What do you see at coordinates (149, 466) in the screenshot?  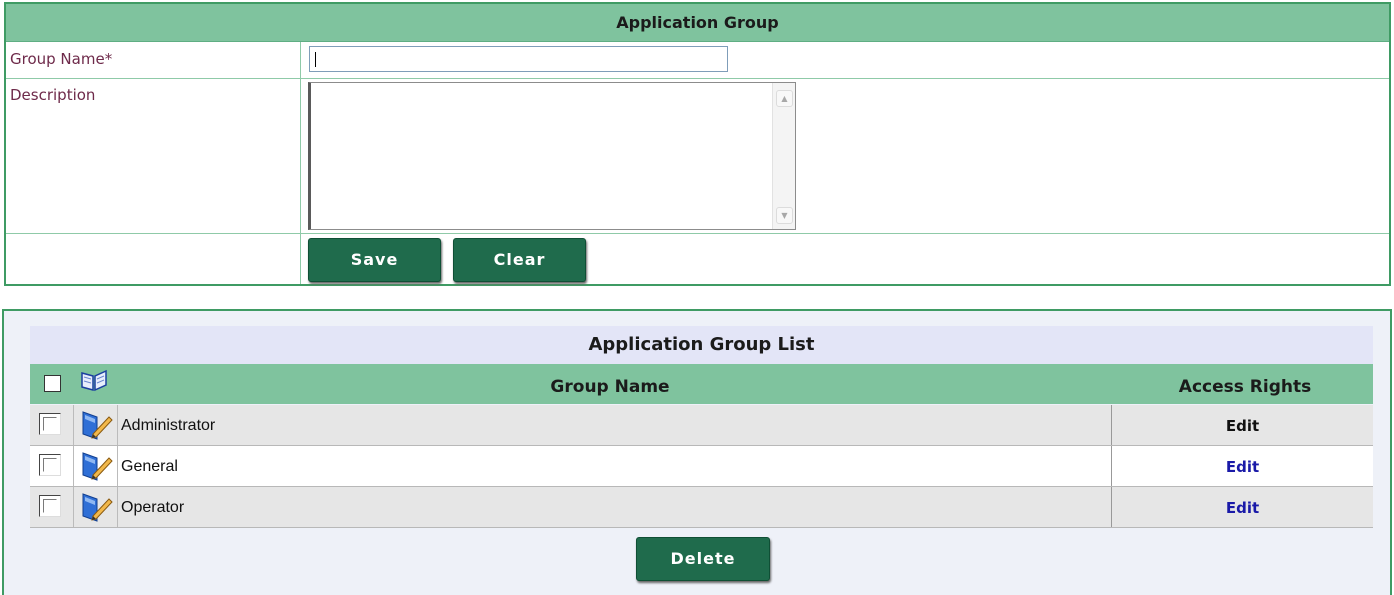 I see `group-name-cell: General` at bounding box center [149, 466].